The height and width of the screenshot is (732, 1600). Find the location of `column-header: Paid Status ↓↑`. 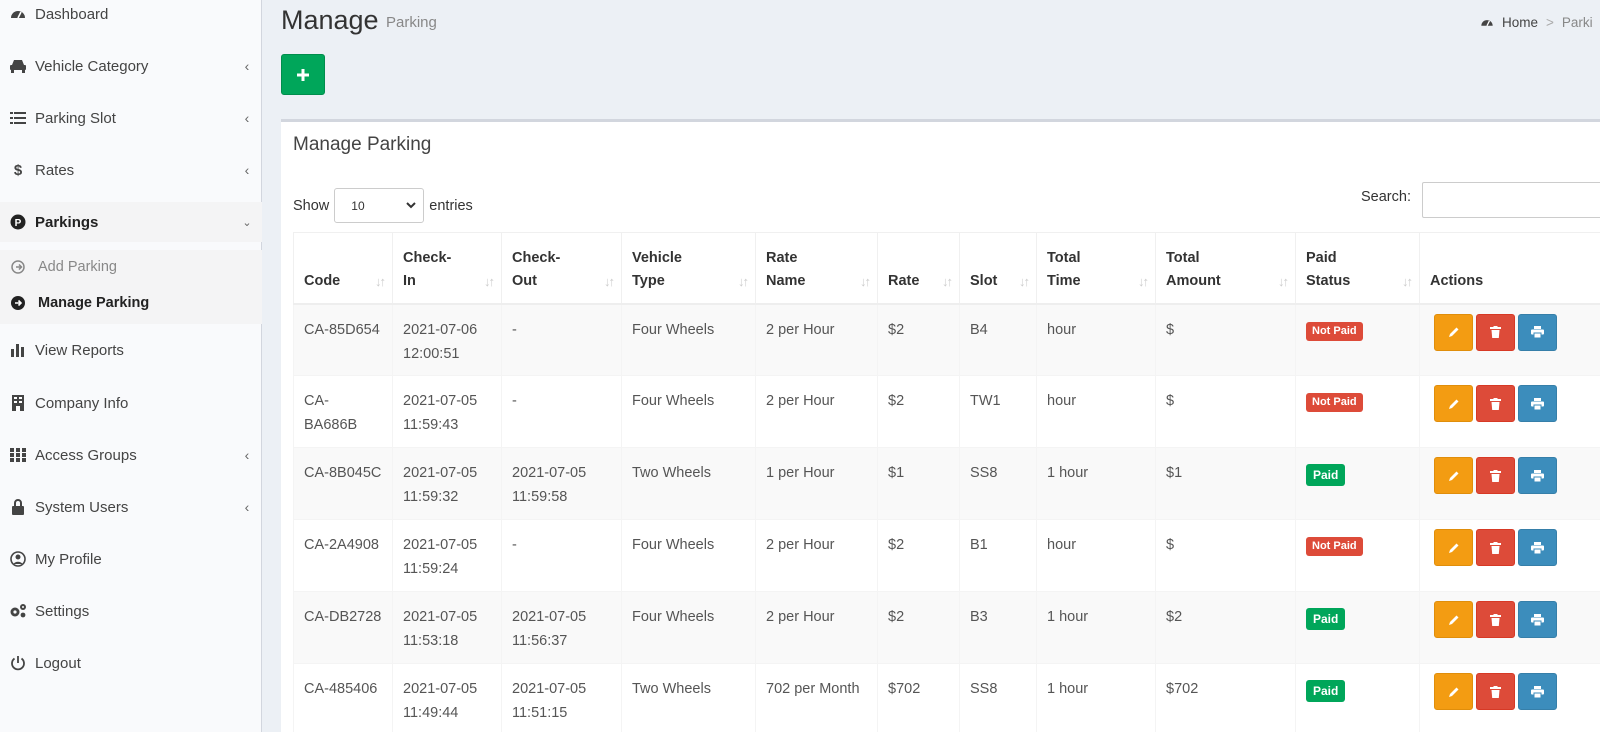

column-header: Paid Status ↓↑ is located at coordinates (1357, 268).